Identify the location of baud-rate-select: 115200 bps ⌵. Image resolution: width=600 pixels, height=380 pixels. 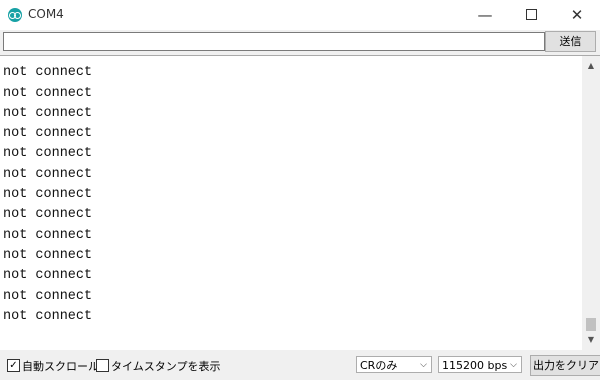
(480, 364).